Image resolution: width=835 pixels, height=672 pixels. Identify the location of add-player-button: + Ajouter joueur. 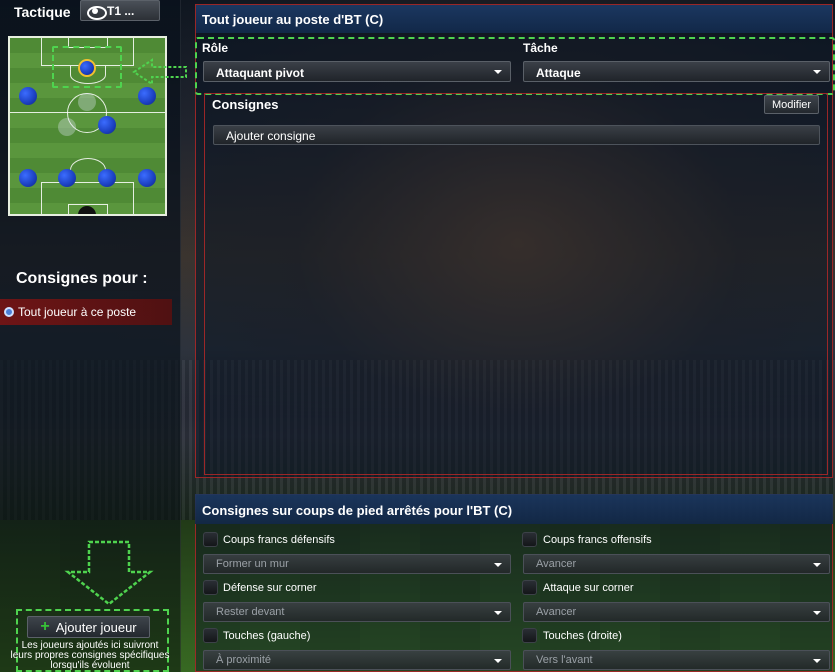
(88, 627).